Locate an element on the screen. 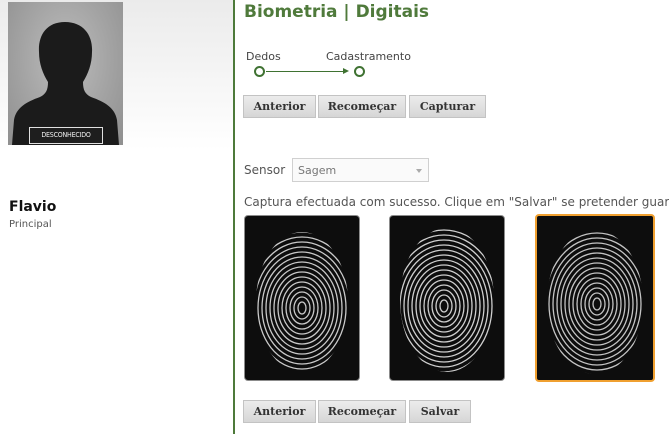  user-name: Flavio is located at coordinates (33, 207).